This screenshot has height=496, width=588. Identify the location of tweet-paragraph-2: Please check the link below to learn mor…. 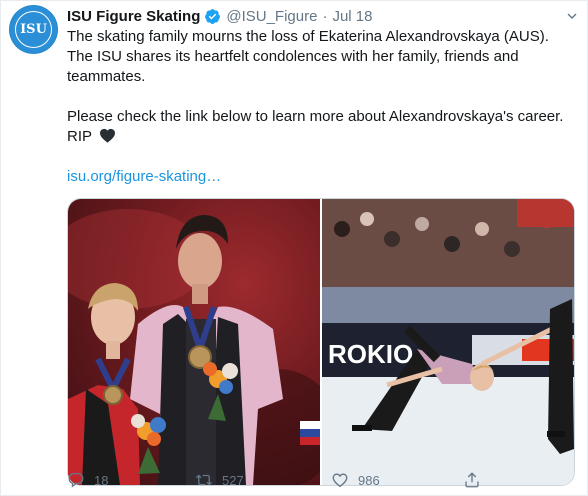
(315, 116).